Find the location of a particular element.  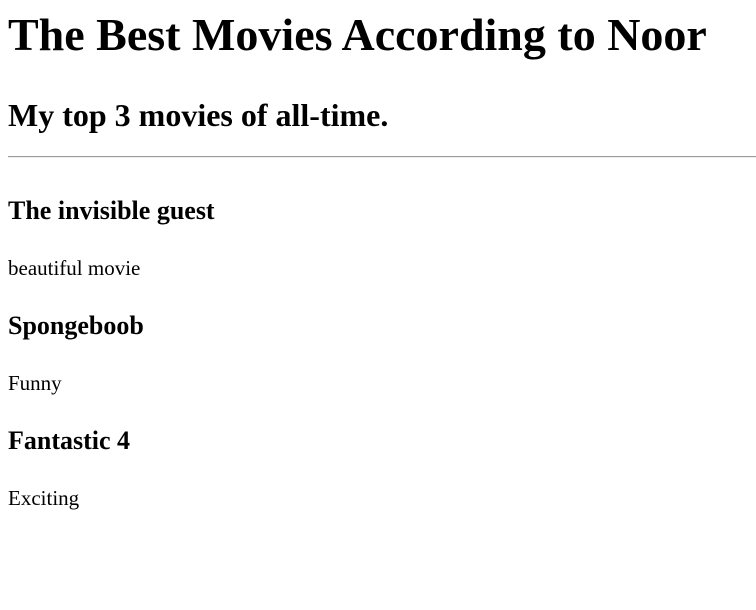

movie-title: Spongeboob is located at coordinates (76, 325).